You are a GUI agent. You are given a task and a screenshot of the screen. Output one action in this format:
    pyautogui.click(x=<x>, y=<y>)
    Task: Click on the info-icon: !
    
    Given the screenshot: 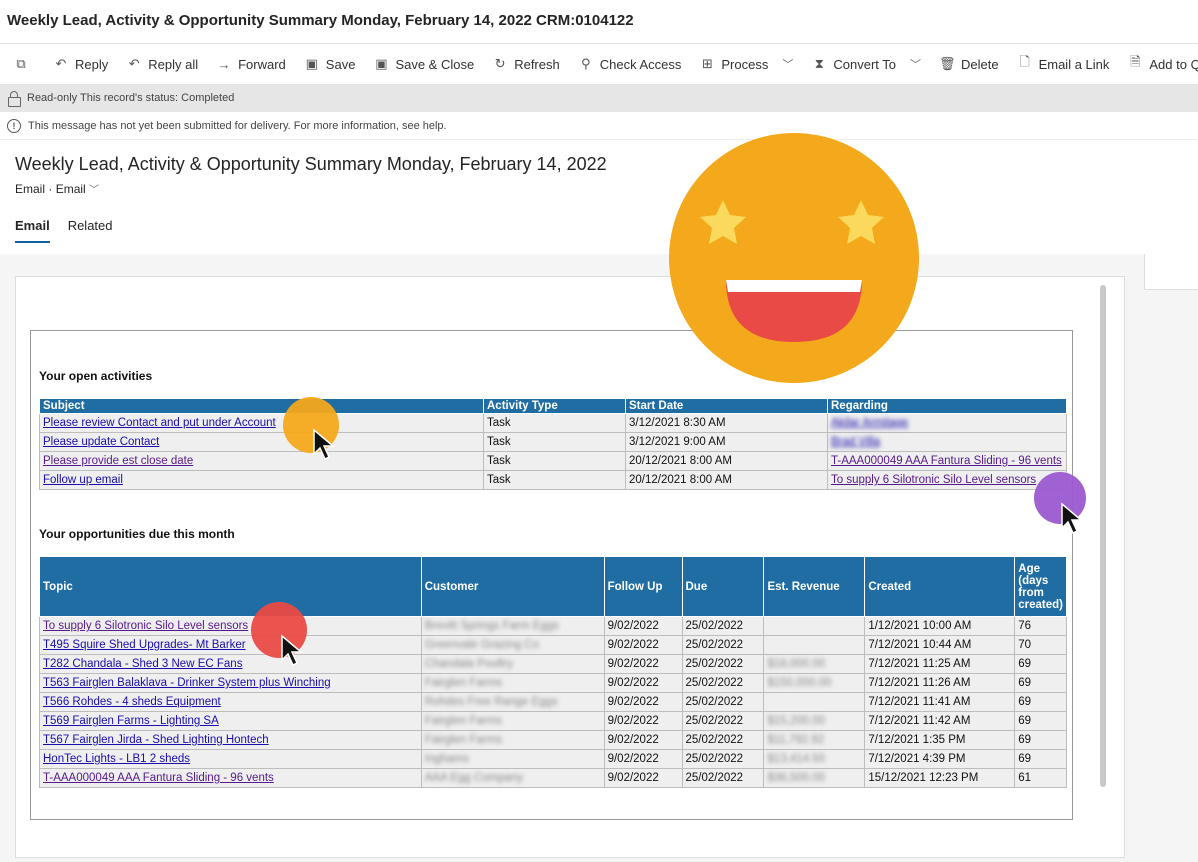 What is the action you would take?
    pyautogui.click(x=14, y=125)
    